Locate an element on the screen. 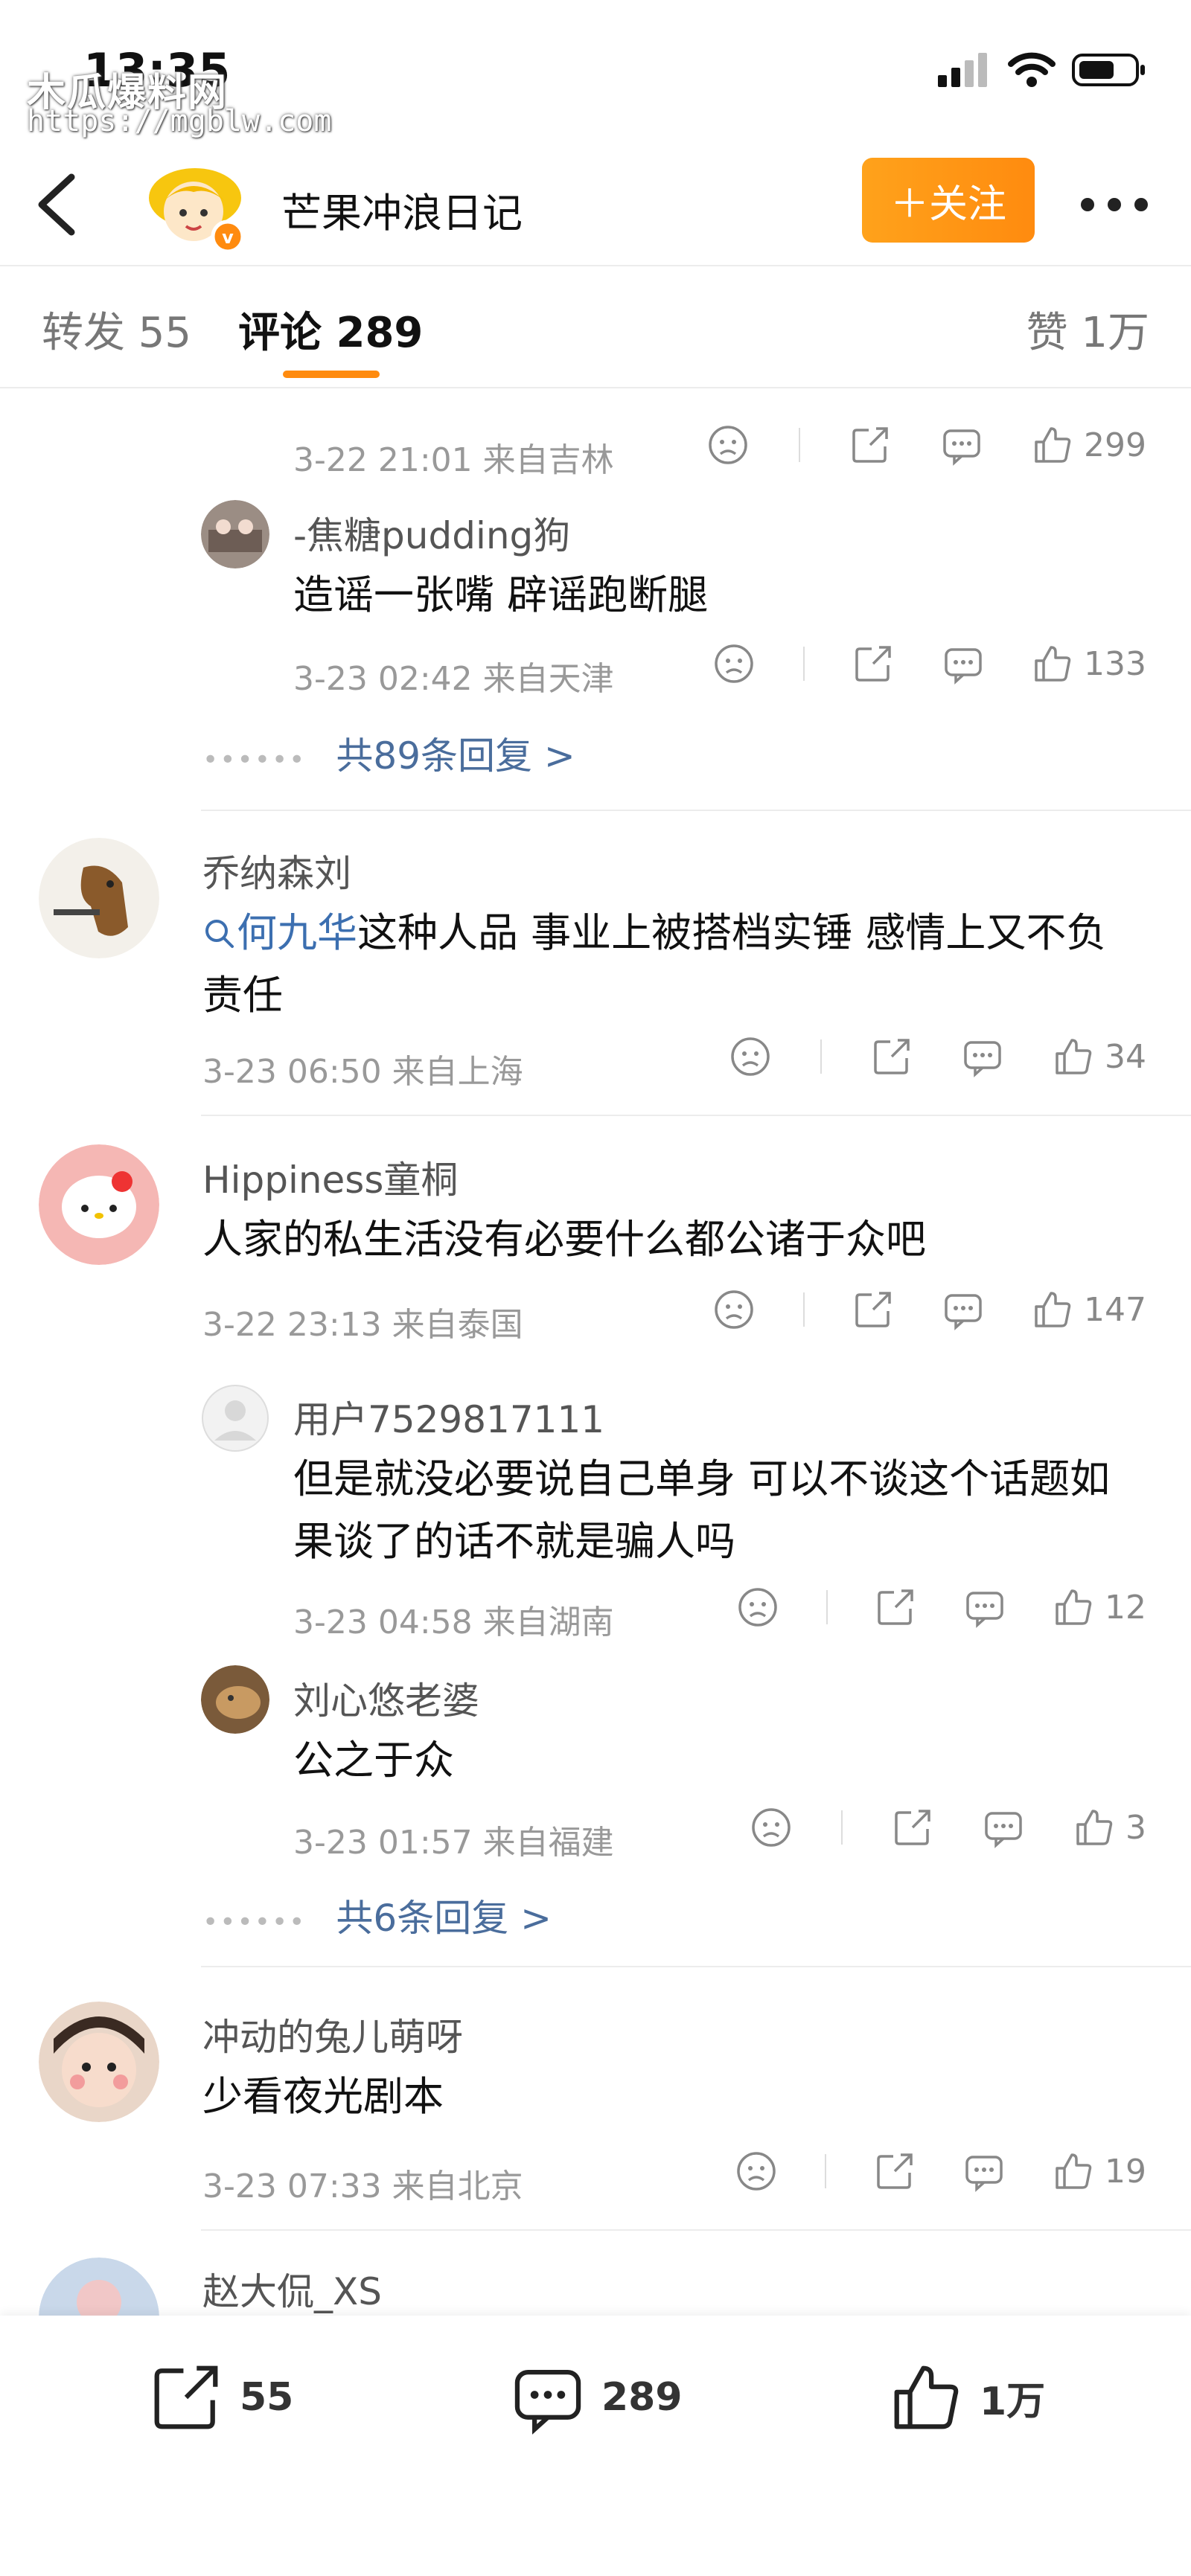  comment-username: Hippiness童桐 is located at coordinates (330, 1177).